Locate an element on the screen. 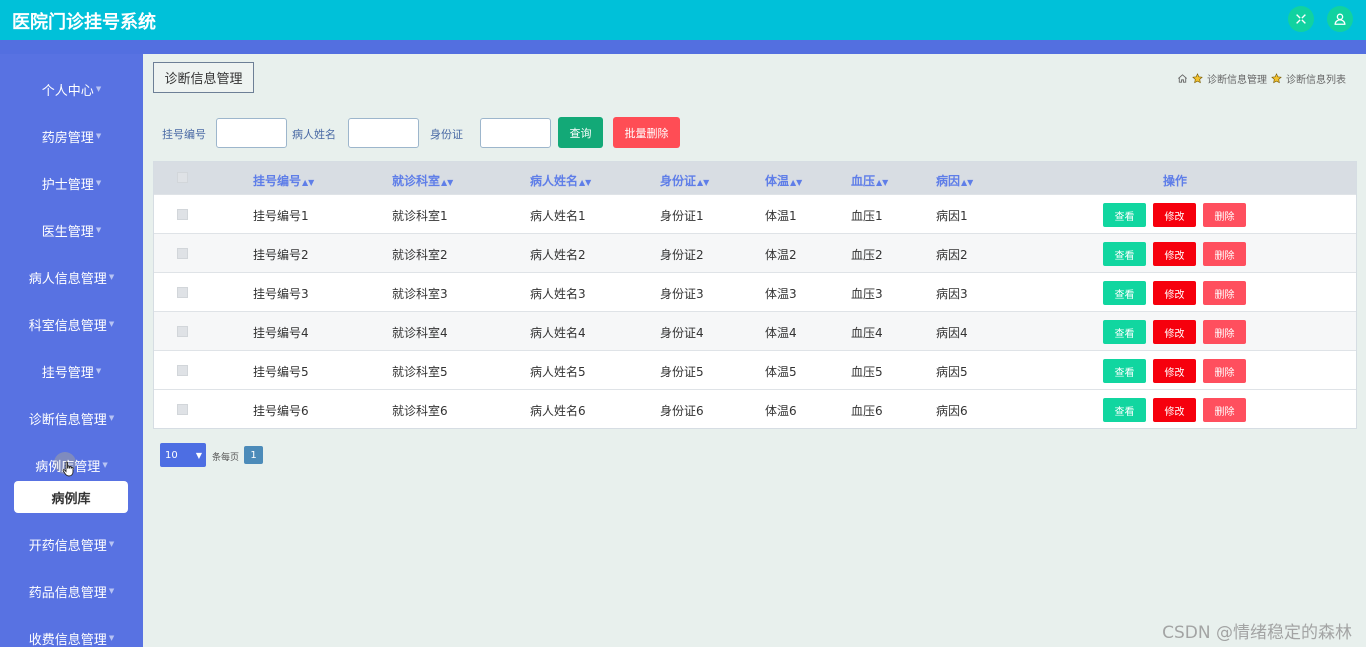 The width and height of the screenshot is (1366, 647). sidebar-item-medicine: 药品信息管理 ▼ is located at coordinates (71, 591).